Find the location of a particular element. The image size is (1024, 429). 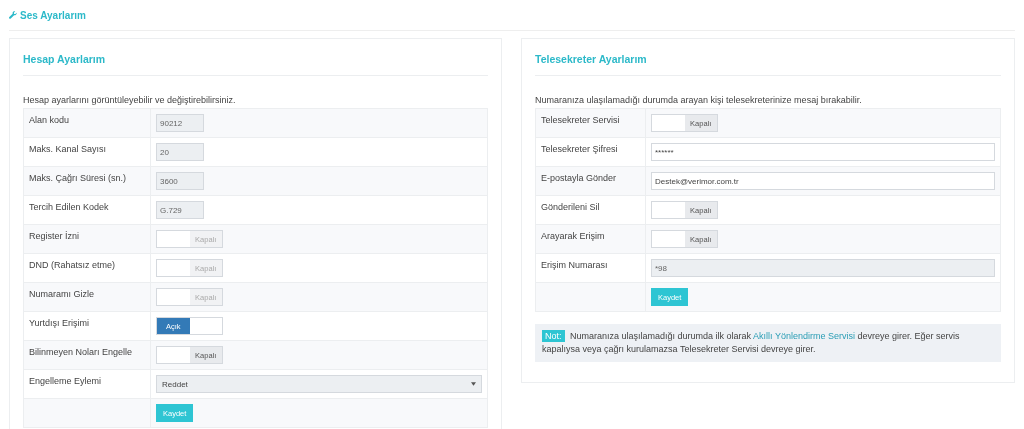

input-field: ****** is located at coordinates (823, 152).